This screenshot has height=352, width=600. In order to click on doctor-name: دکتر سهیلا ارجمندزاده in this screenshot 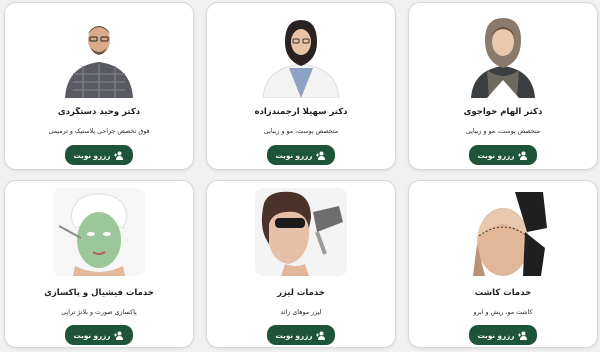, I will do `click(301, 112)`.